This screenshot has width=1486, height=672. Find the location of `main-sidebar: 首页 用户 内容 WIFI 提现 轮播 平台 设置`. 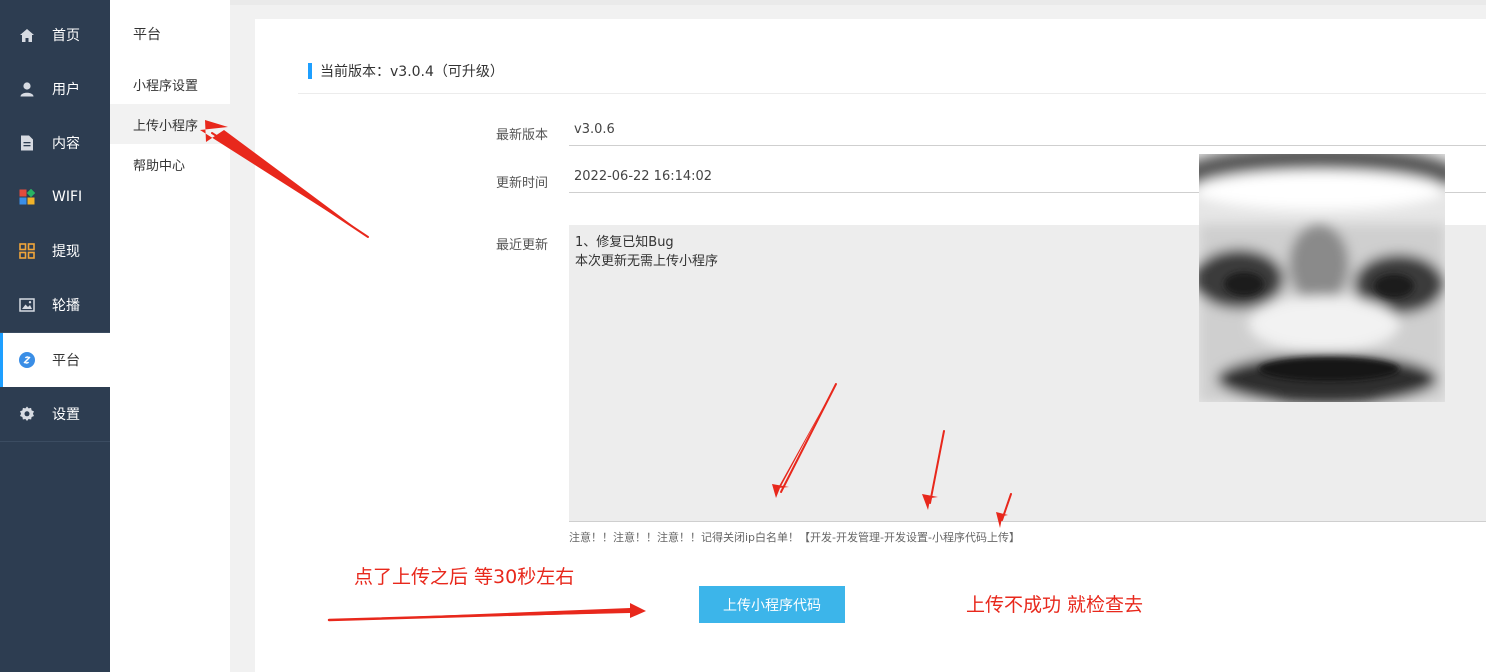

main-sidebar: 首页 用户 内容 WIFI 提现 轮播 平台 设置 is located at coordinates (55, 336).